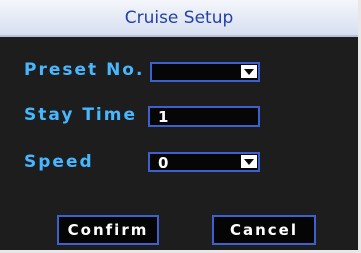  Describe the element at coordinates (84, 70) in the screenshot. I see `preset-label: Preset No.` at that location.